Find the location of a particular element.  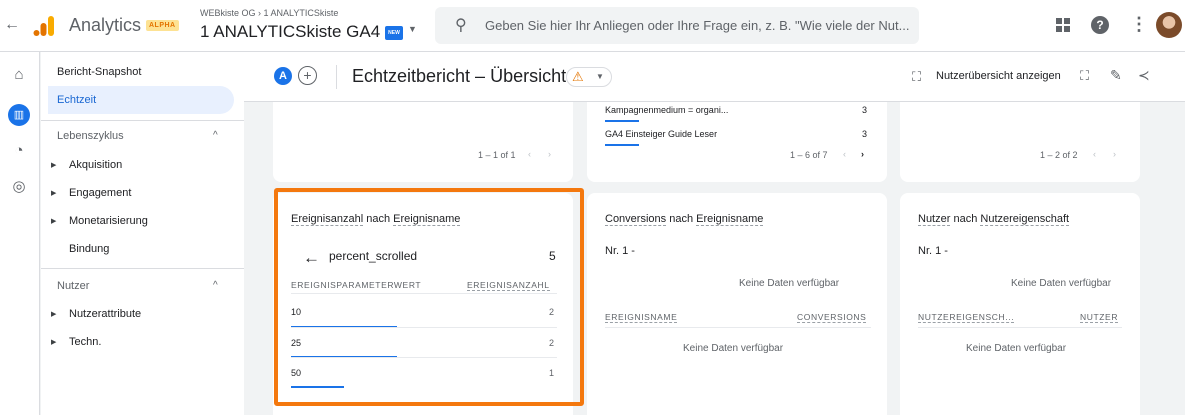

help-icon: ? is located at coordinates (1100, 25).